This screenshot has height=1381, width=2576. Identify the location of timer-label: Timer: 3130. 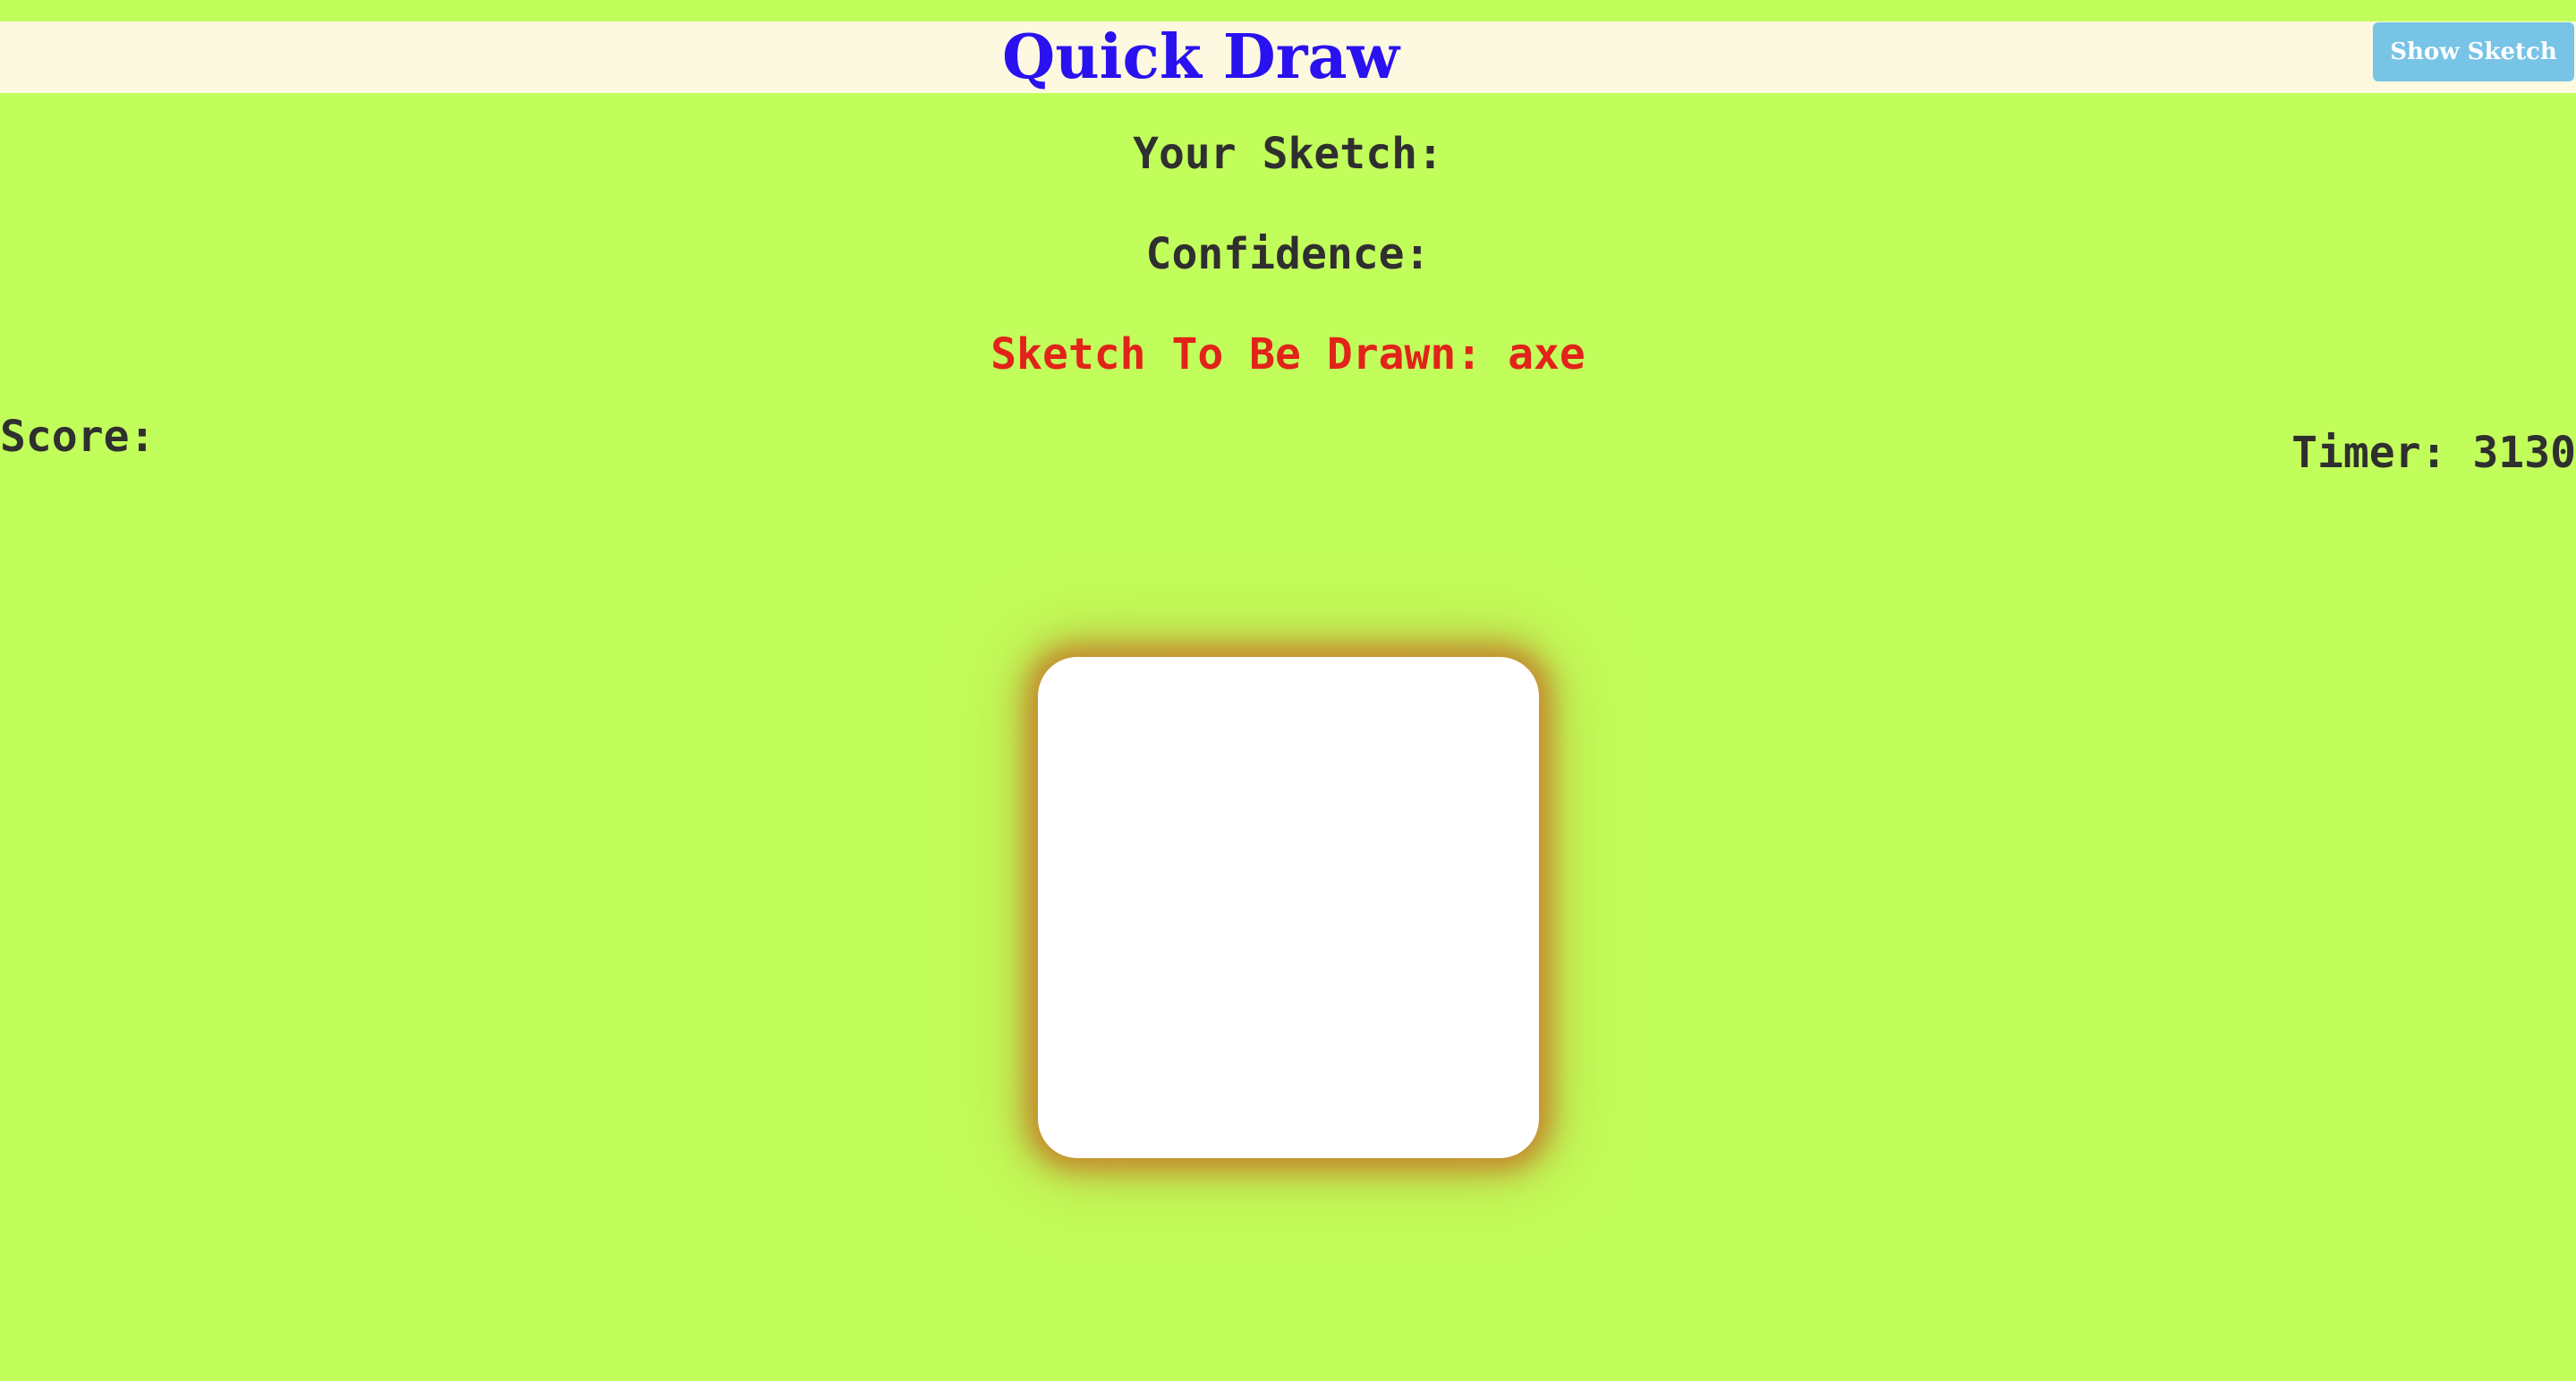
(2433, 453).